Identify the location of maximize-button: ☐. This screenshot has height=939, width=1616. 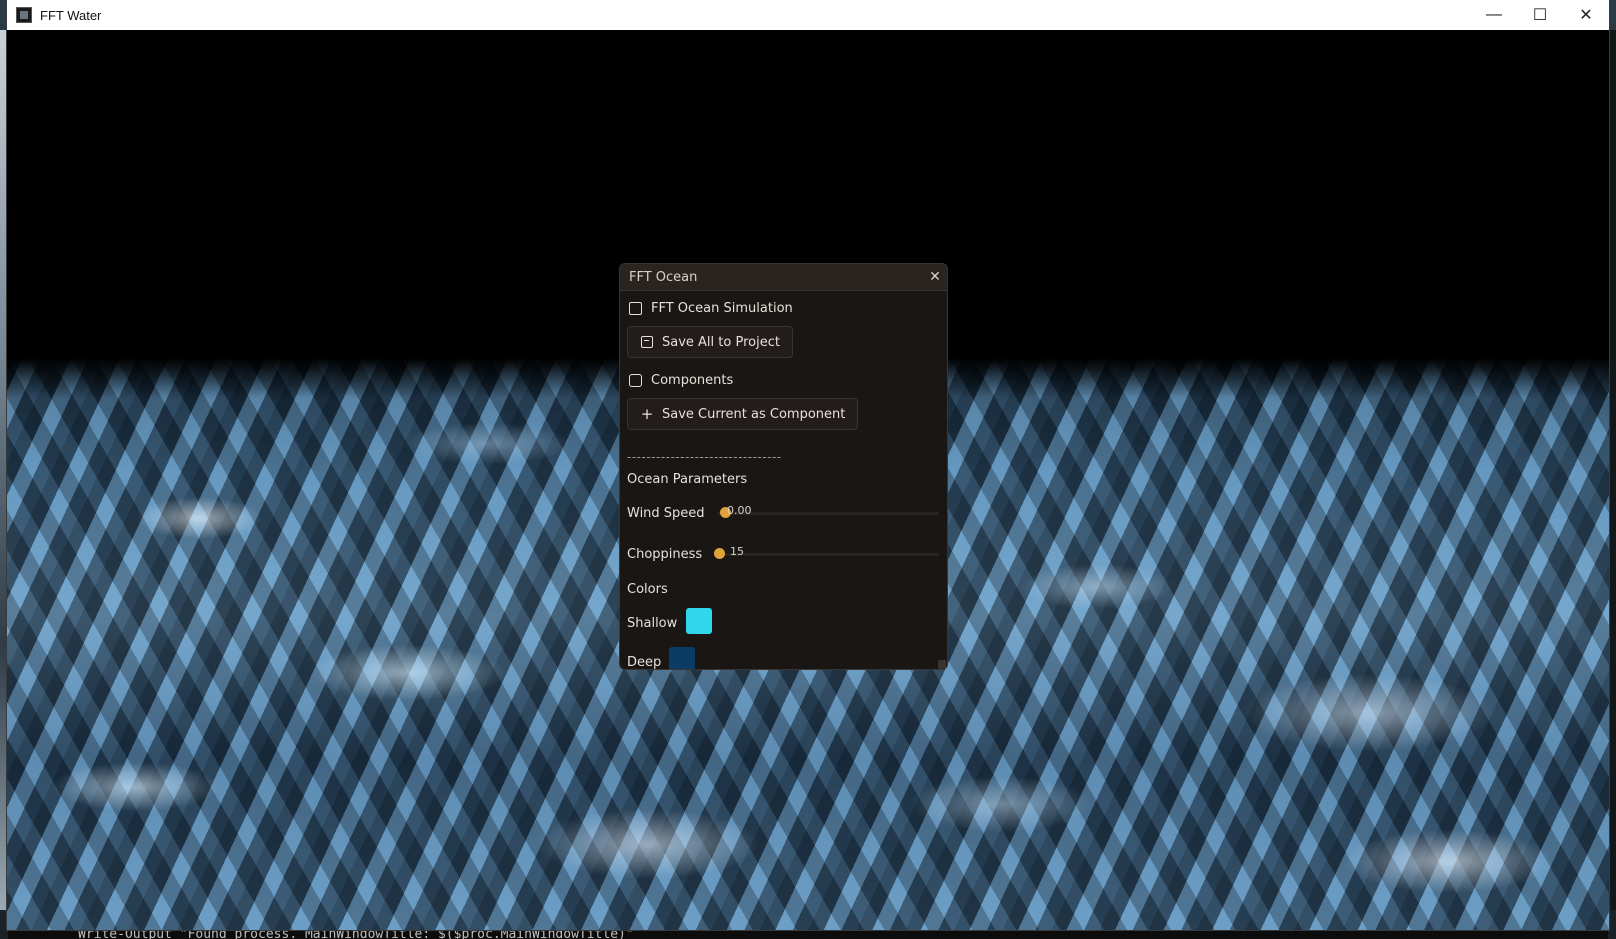
(1540, 15).